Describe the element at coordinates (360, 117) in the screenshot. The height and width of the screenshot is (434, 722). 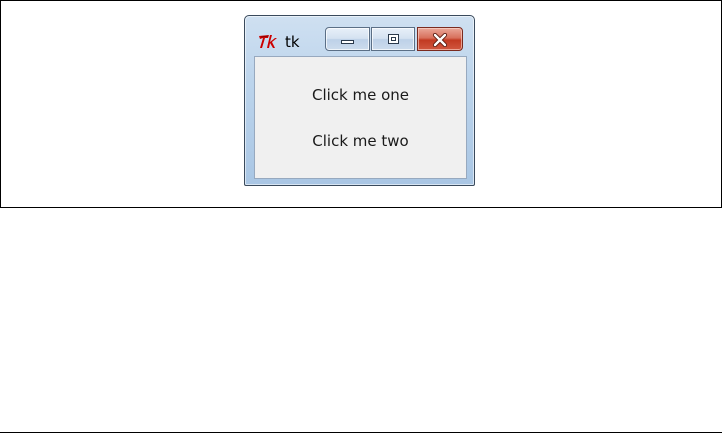
I see `window-client-area: Click me one Click me two` at that location.